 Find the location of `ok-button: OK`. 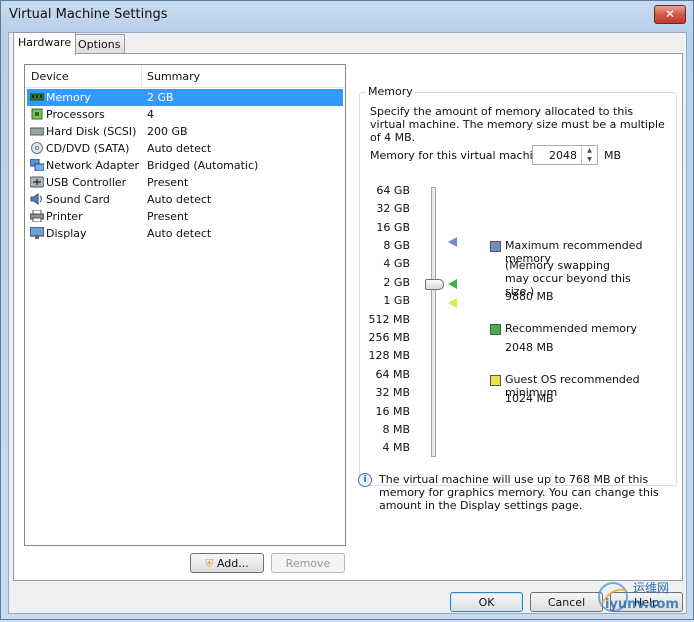

ok-button: OK is located at coordinates (486, 602).